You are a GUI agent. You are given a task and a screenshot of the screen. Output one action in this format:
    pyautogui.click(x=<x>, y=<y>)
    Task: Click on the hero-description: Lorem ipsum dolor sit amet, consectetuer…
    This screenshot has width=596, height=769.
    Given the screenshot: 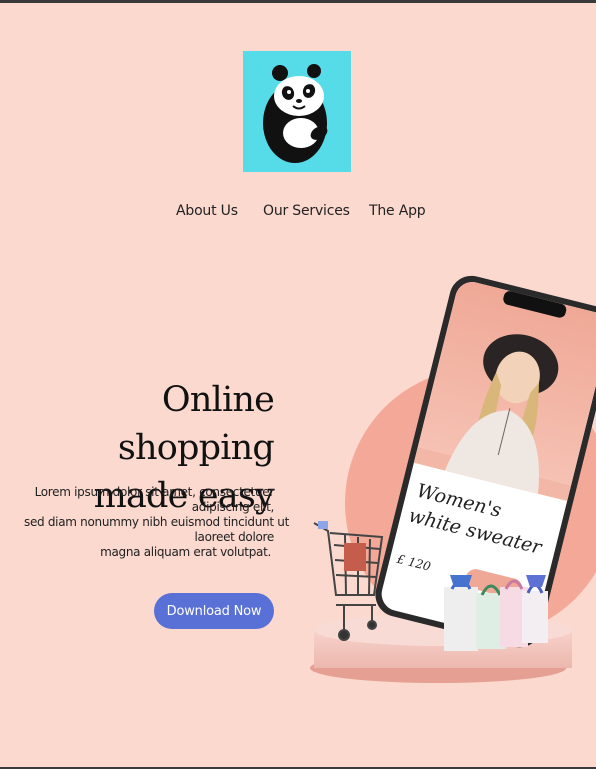 What is the action you would take?
    pyautogui.click(x=156, y=522)
    